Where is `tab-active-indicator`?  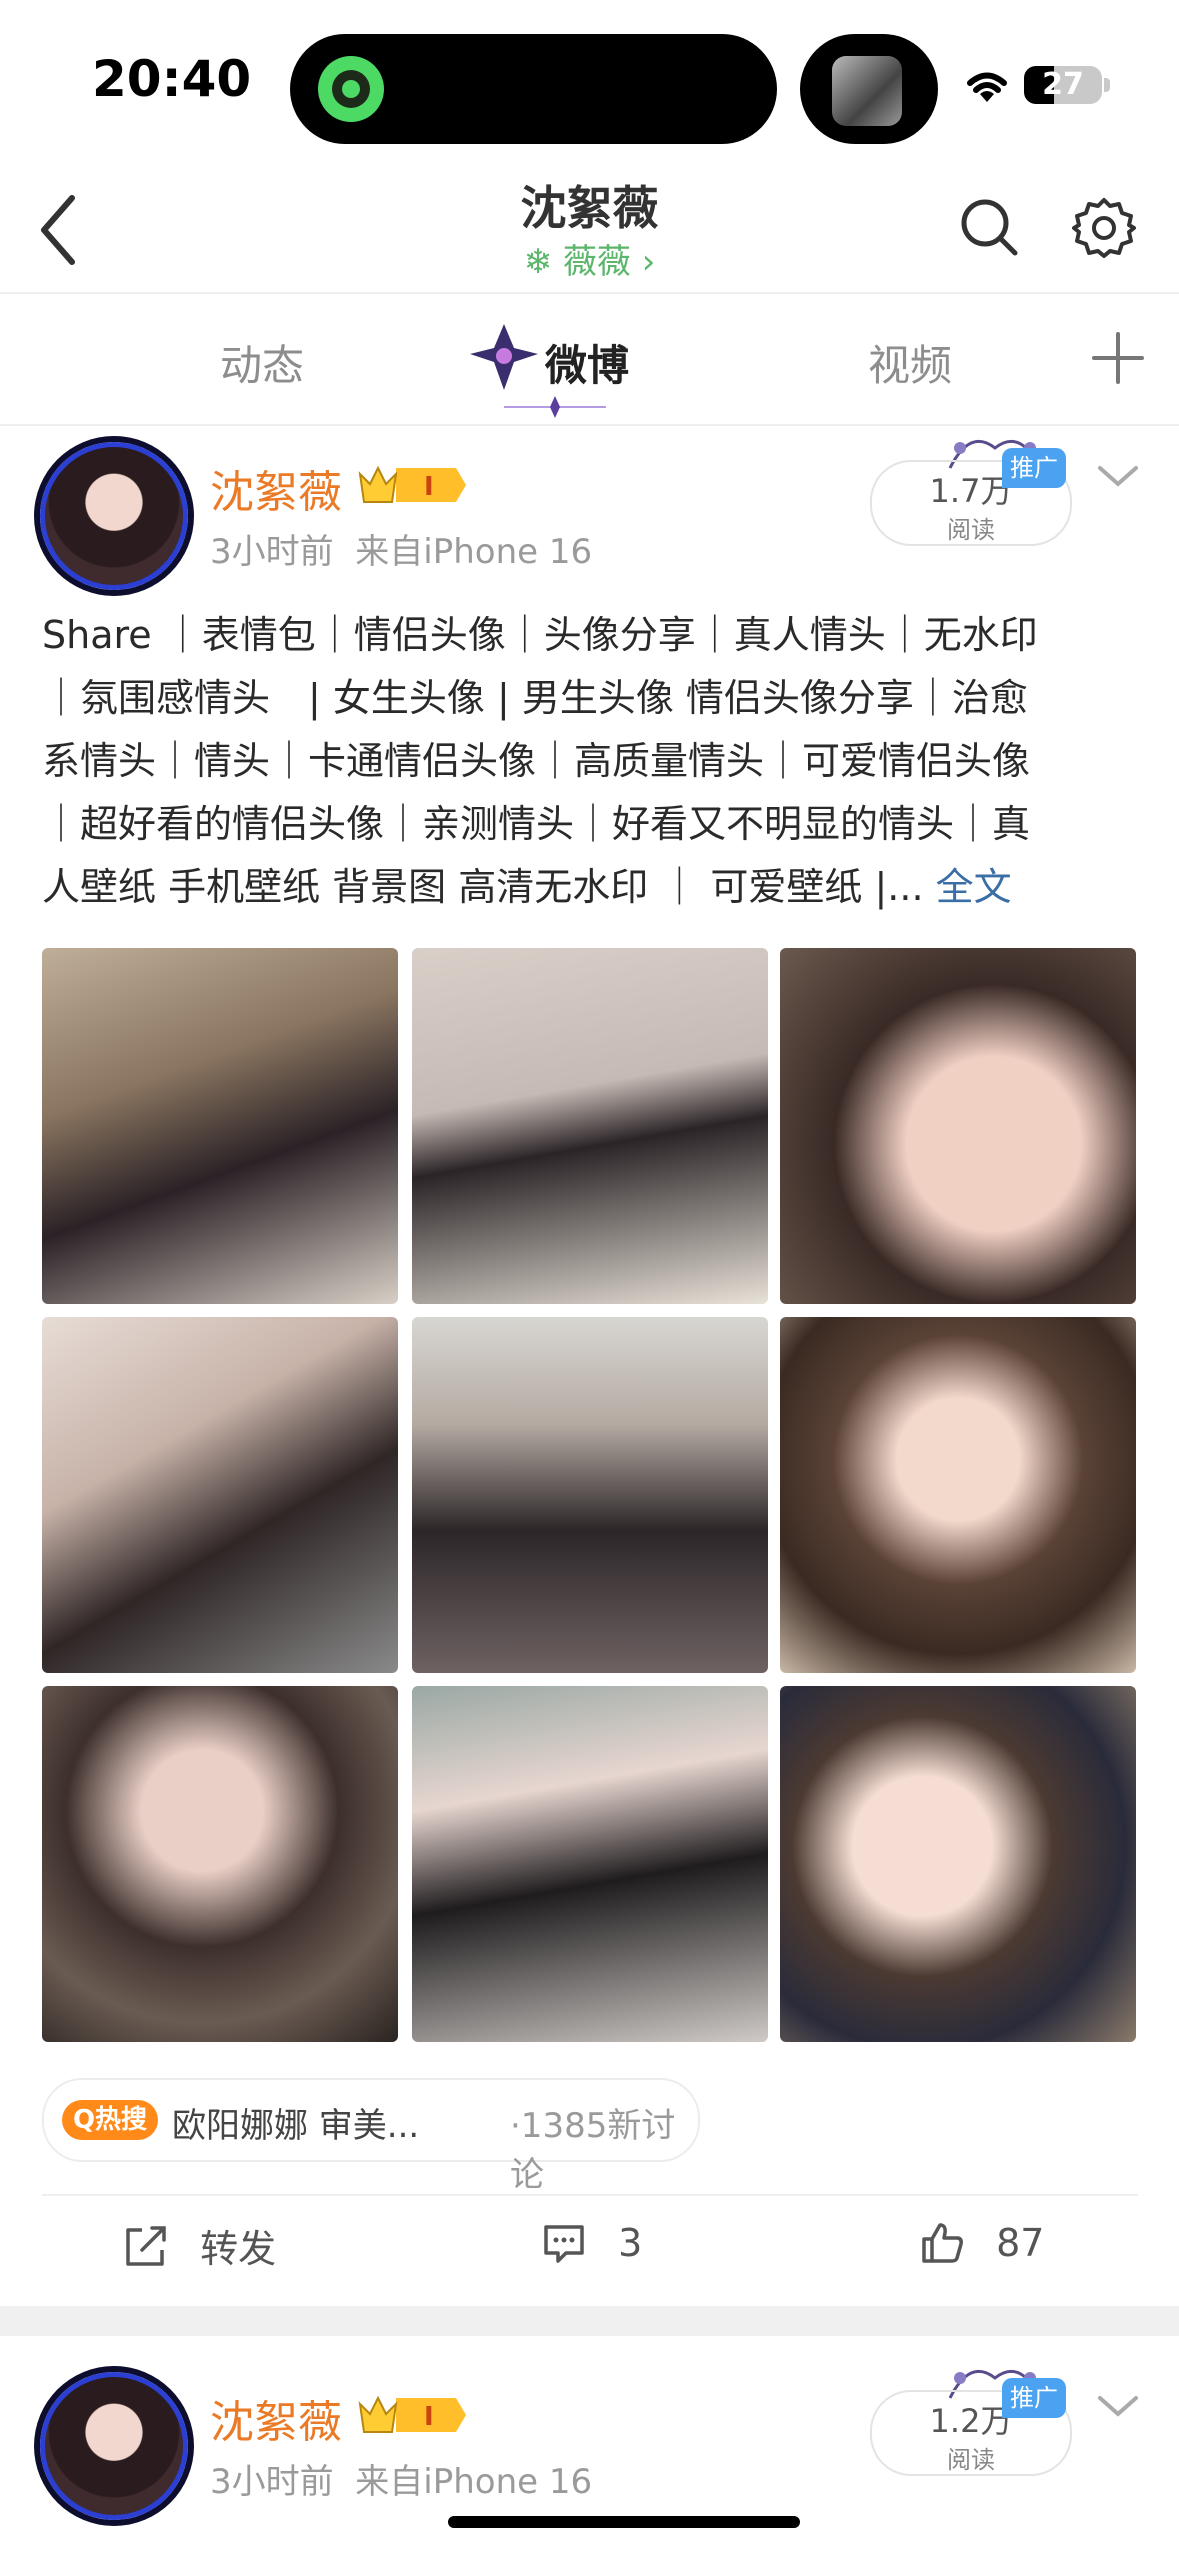
tab-active-indicator is located at coordinates (555, 407).